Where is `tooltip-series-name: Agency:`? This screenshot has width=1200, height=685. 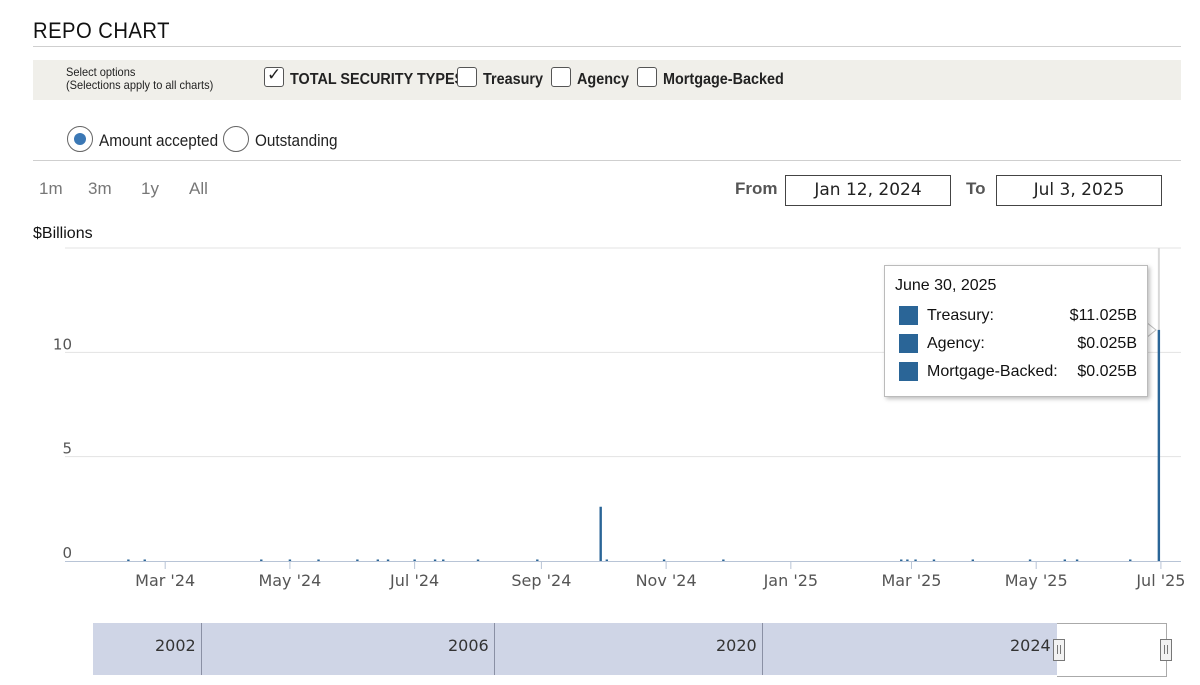 tooltip-series-name: Agency: is located at coordinates (956, 343).